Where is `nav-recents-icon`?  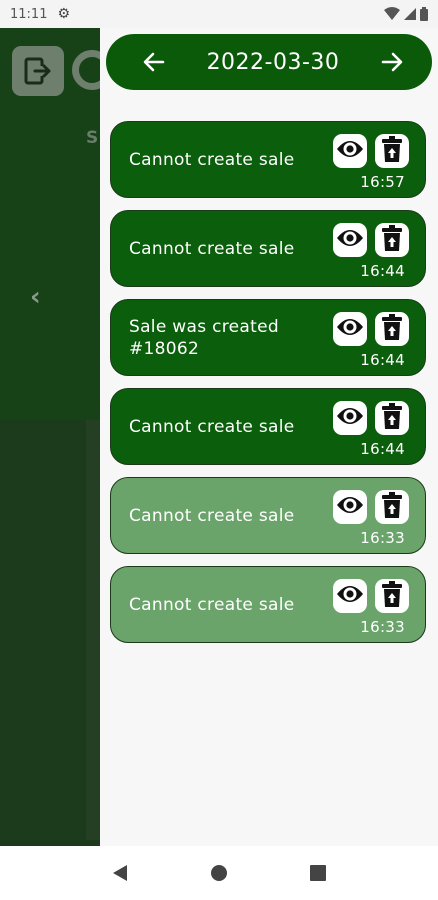
nav-recents-icon is located at coordinates (318, 873).